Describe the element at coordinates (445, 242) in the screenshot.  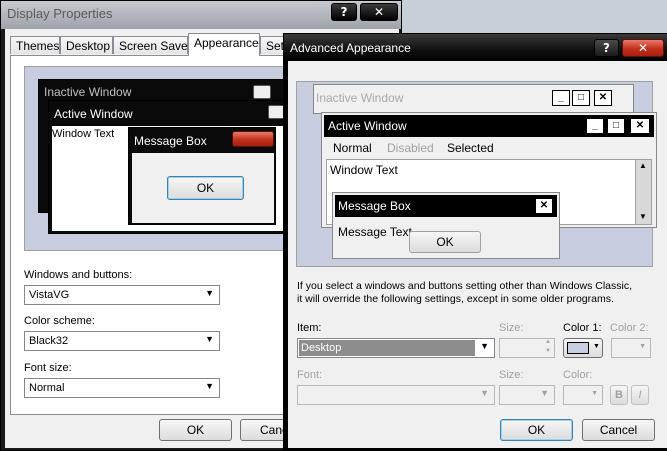
I see `adv-preview-ok-button: OK` at that location.